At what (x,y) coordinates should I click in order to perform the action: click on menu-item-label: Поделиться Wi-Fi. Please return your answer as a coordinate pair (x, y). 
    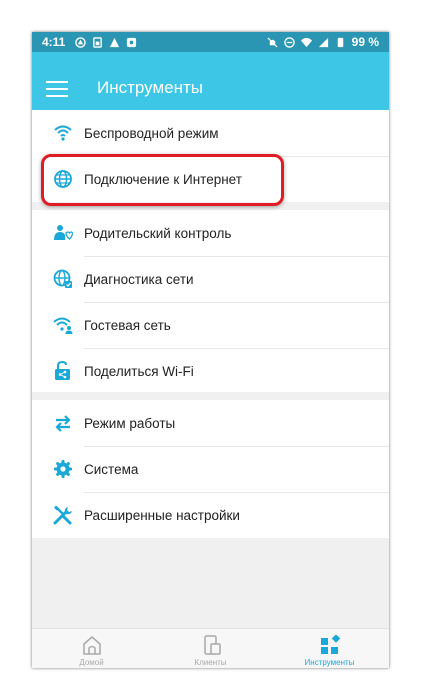
    Looking at the image, I should click on (139, 371).